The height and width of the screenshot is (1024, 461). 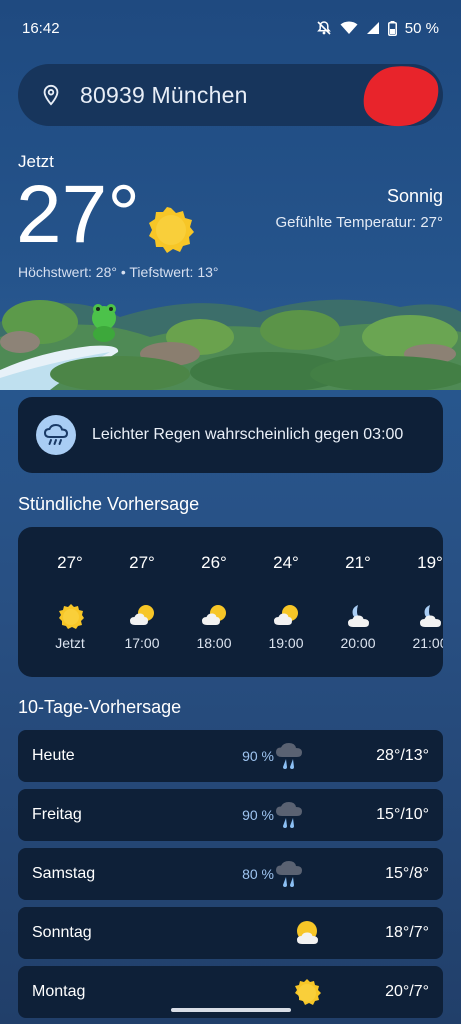 I want to click on high-low: 15°/10°, so click(x=402, y=814).